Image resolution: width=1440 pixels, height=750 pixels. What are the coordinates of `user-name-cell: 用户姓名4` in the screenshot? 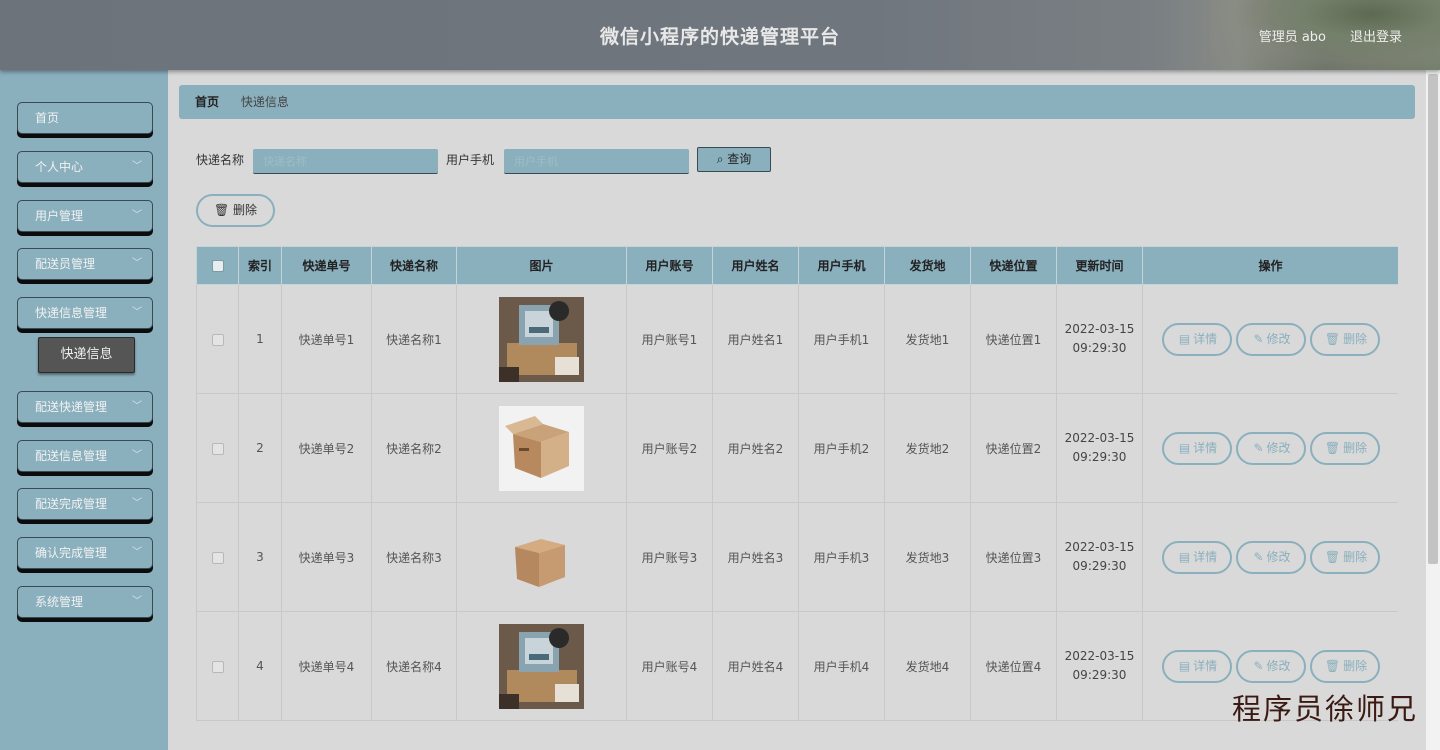 It's located at (755, 666).